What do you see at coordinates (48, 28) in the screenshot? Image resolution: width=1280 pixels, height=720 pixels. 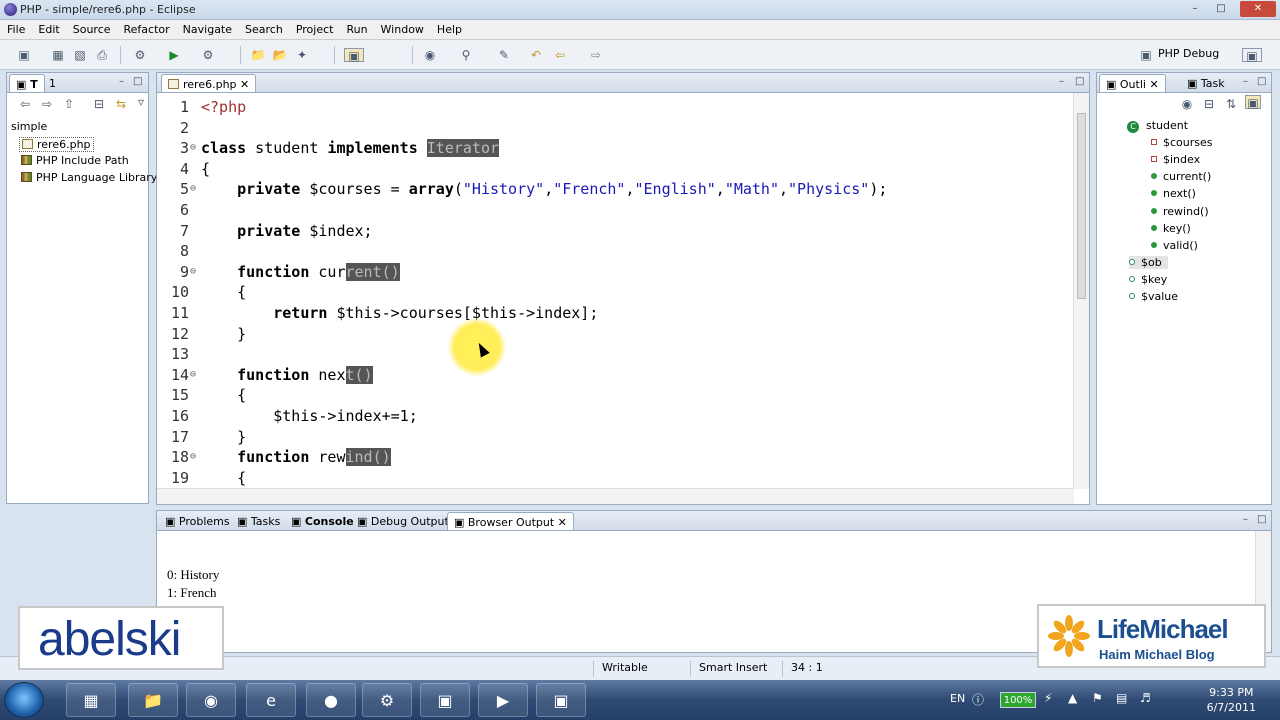 I see `menu-edit: Edit` at bounding box center [48, 28].